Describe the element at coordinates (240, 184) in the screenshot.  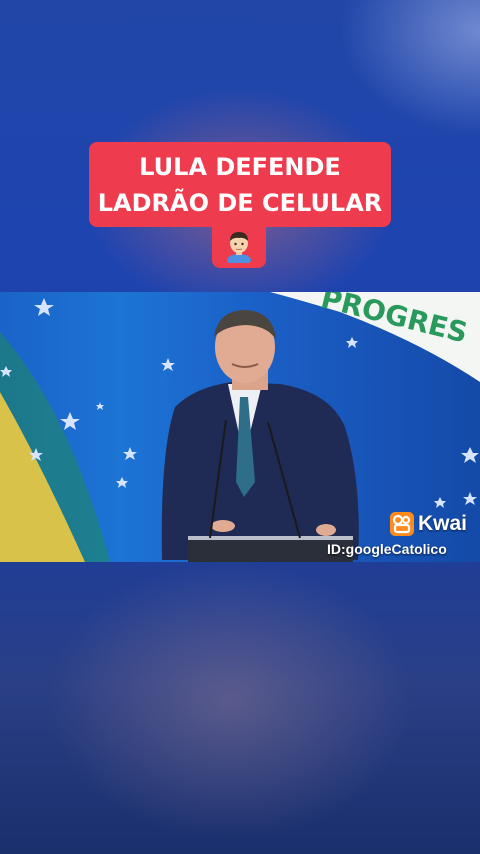
I see `caption-banner: LULA DEFENDE LADRÃO DE CELULAR` at that location.